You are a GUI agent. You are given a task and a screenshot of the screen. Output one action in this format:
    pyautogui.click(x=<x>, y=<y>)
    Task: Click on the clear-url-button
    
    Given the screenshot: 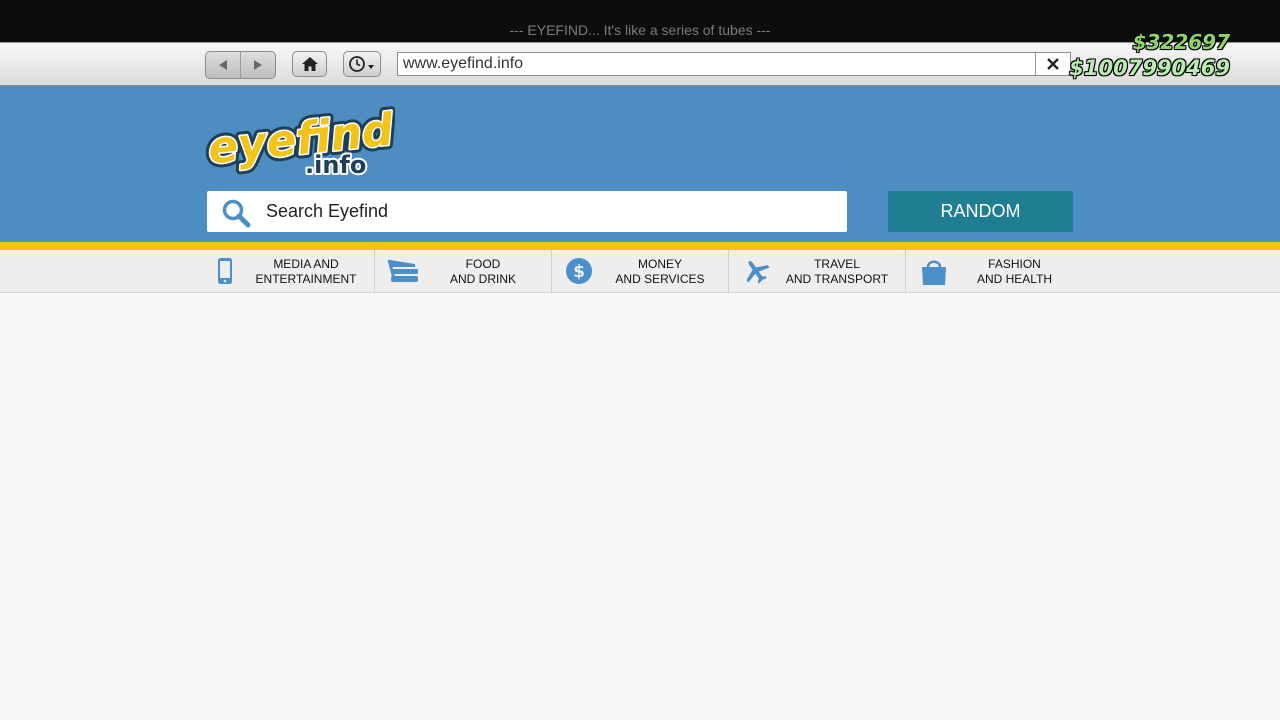 What is the action you would take?
    pyautogui.click(x=1052, y=64)
    